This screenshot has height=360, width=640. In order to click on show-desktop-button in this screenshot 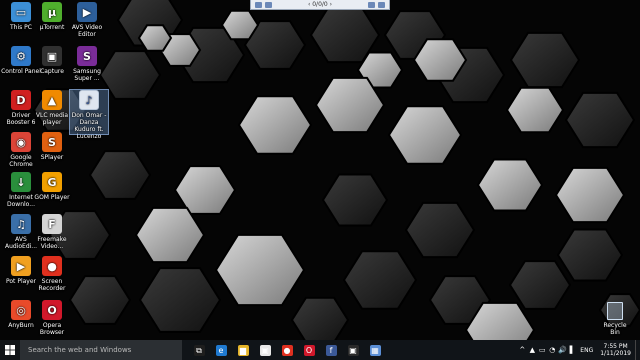, I will do `click(637, 350)`.